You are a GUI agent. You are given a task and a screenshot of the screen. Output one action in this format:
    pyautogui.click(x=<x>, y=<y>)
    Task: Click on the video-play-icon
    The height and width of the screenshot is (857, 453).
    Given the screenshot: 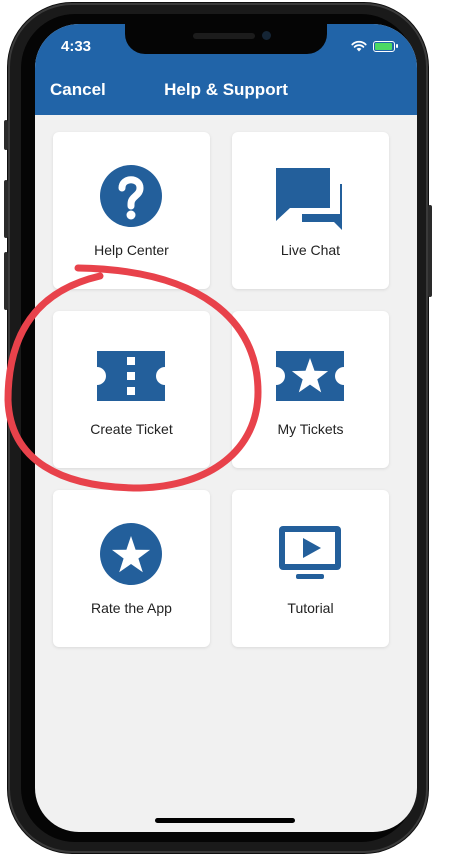 What is the action you would take?
    pyautogui.click(x=310, y=552)
    